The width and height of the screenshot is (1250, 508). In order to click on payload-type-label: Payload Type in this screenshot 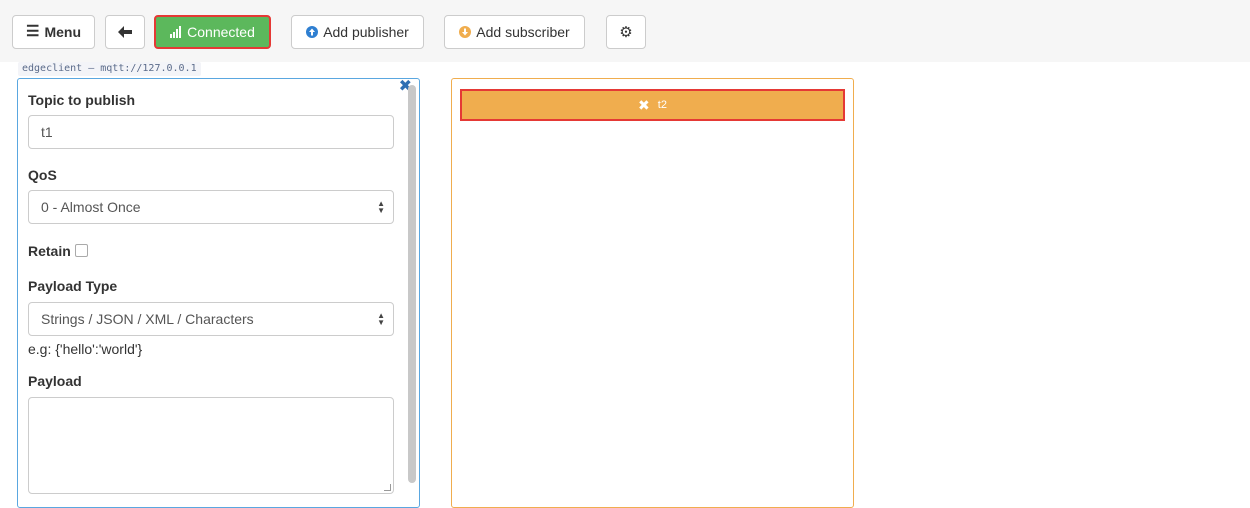, I will do `click(73, 286)`.